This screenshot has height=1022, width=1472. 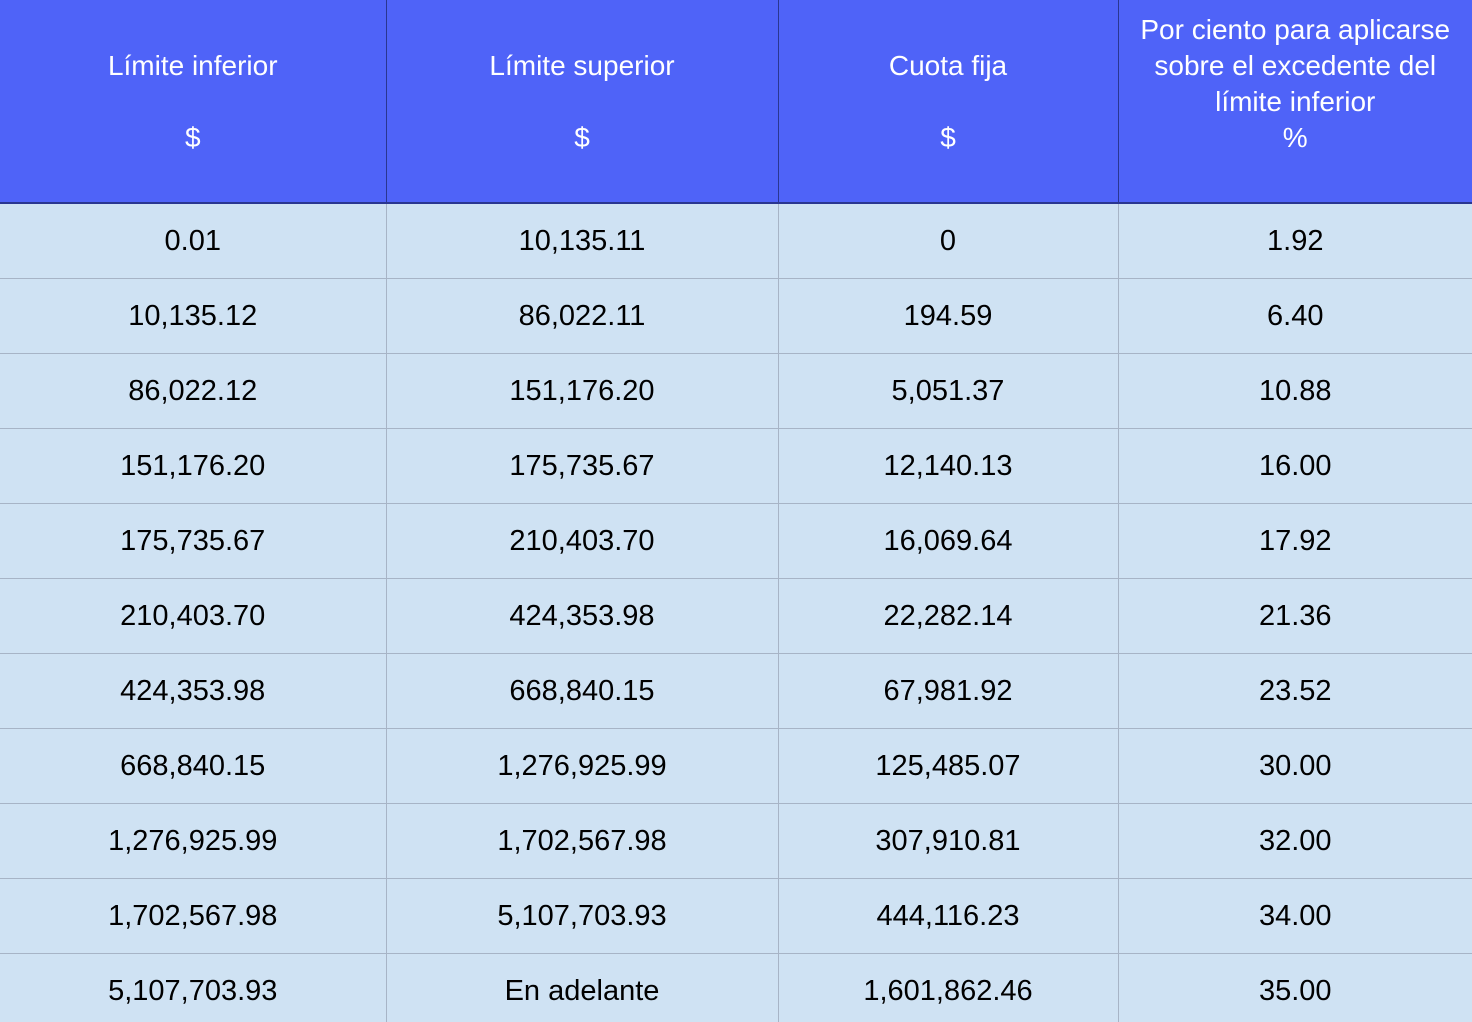 I want to click on header-label-line-3: límite inferior, so click(x=1295, y=101).